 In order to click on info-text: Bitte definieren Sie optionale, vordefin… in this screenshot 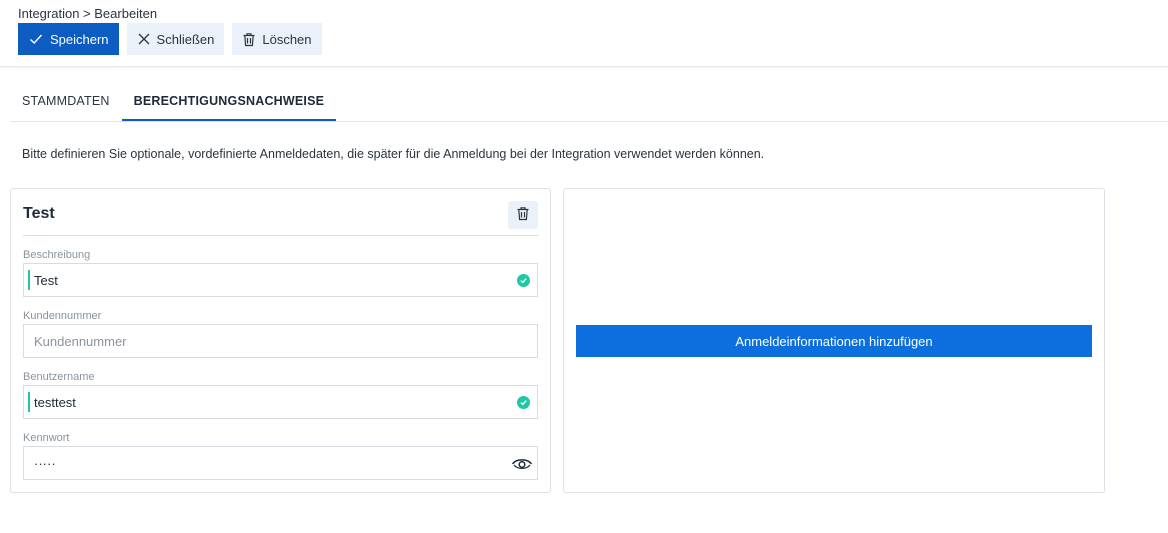, I will do `click(393, 154)`.